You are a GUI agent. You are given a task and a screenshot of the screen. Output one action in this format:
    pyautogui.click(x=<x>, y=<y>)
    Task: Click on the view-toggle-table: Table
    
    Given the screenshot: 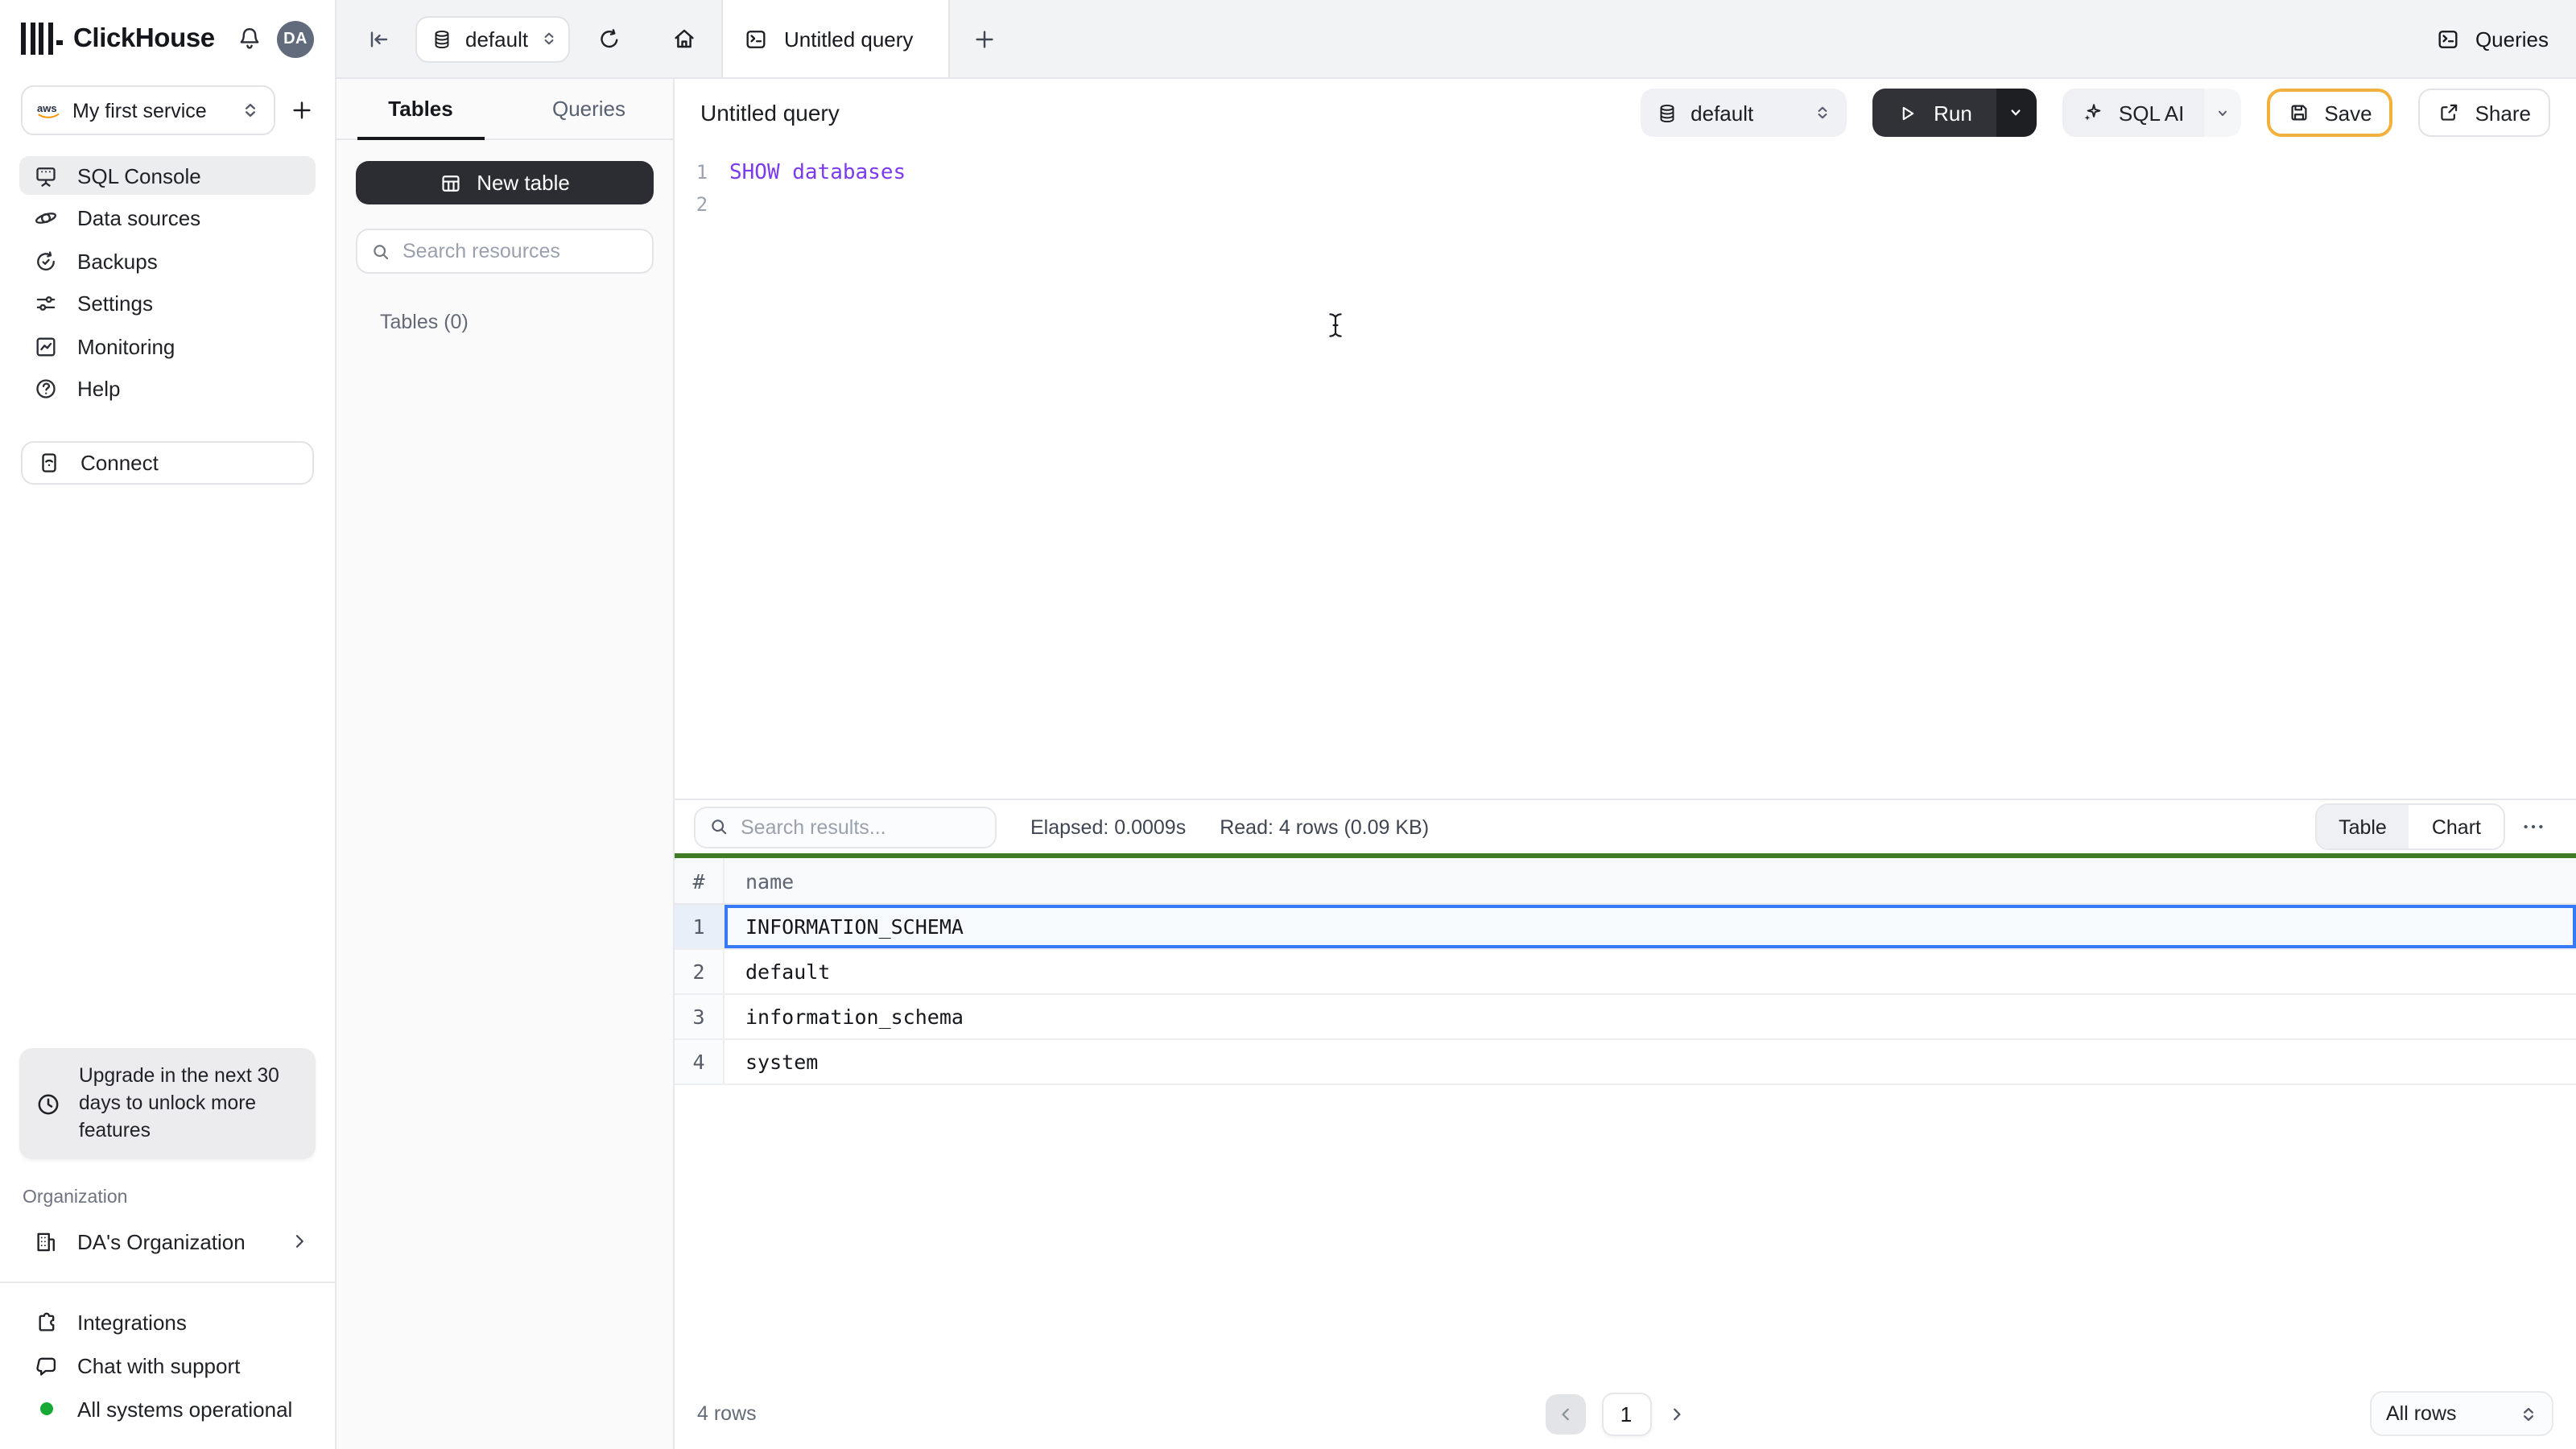 What is the action you would take?
    pyautogui.click(x=2362, y=826)
    